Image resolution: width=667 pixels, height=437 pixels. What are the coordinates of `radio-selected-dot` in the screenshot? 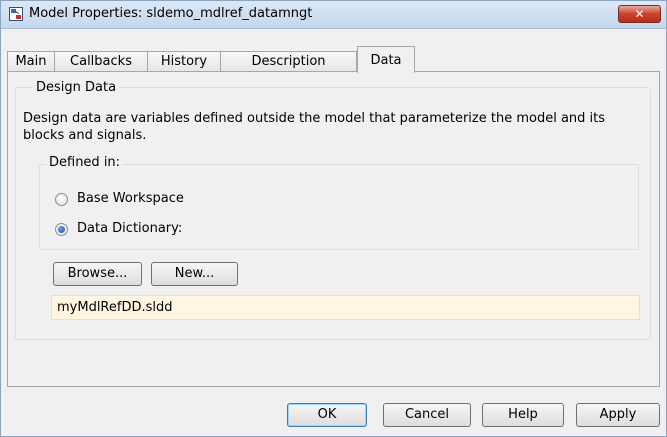 It's located at (61, 229).